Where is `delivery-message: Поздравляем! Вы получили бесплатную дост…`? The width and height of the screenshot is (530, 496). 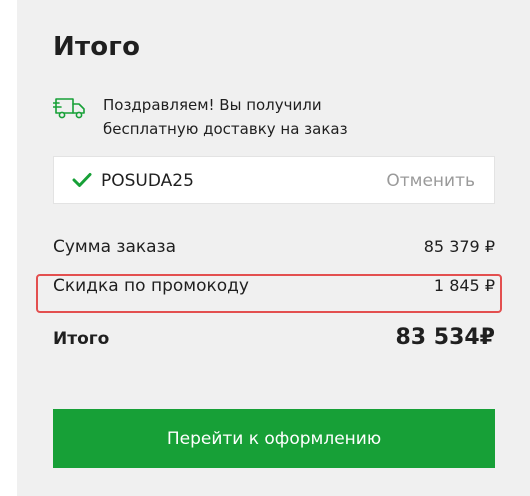 delivery-message: Поздравляем! Вы получили бесплатную дост… is located at coordinates (225, 117).